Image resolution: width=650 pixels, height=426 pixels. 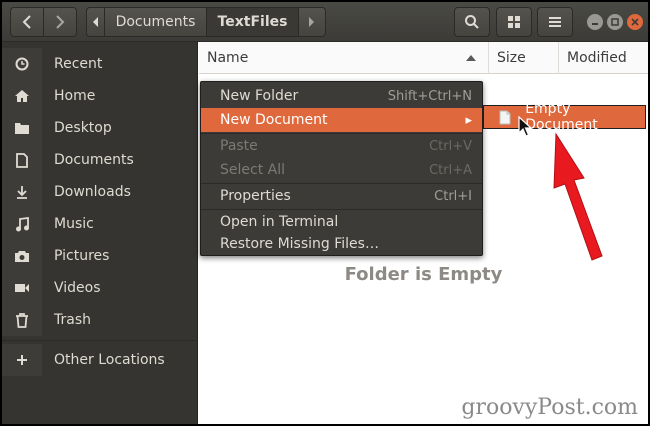 I want to click on menu-item-properties: Properties Ctrl+I, so click(x=341, y=196).